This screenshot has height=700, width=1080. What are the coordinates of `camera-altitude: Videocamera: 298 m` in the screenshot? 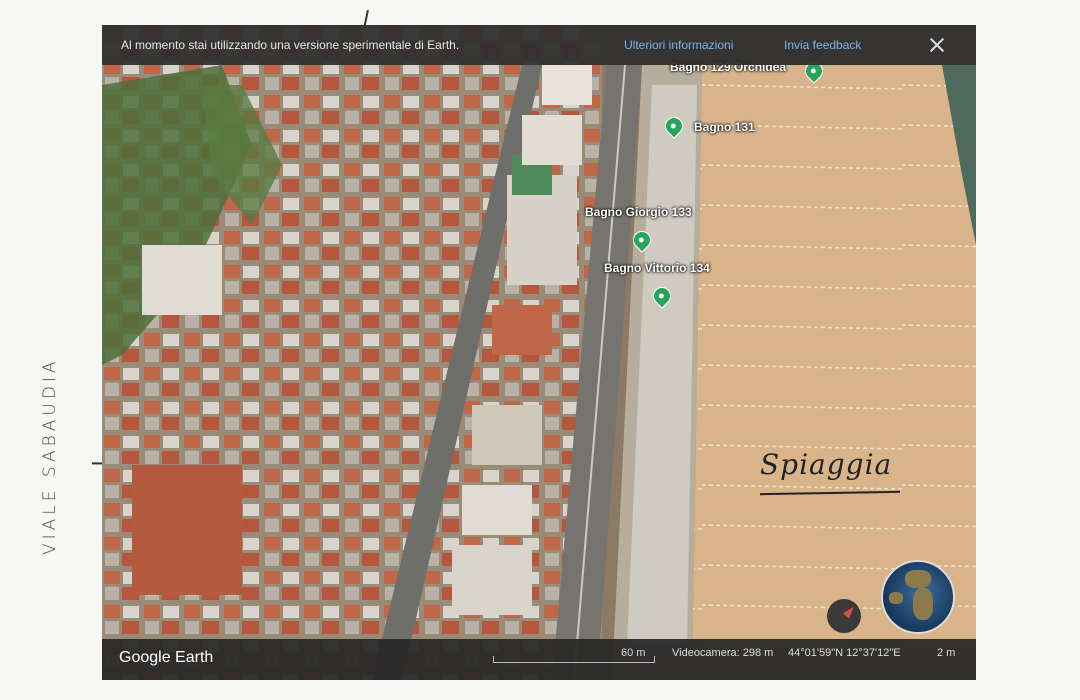 It's located at (723, 653).